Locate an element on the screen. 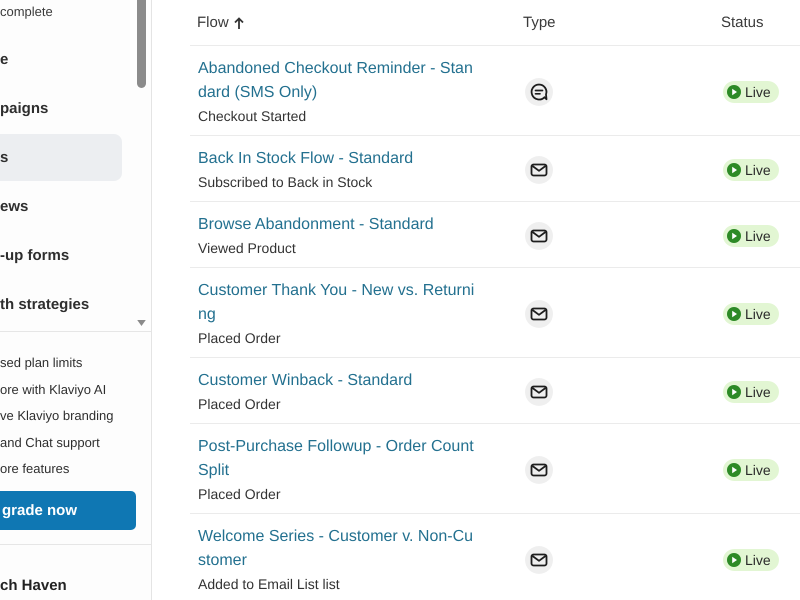  nav-item: ews is located at coordinates (61, 206).